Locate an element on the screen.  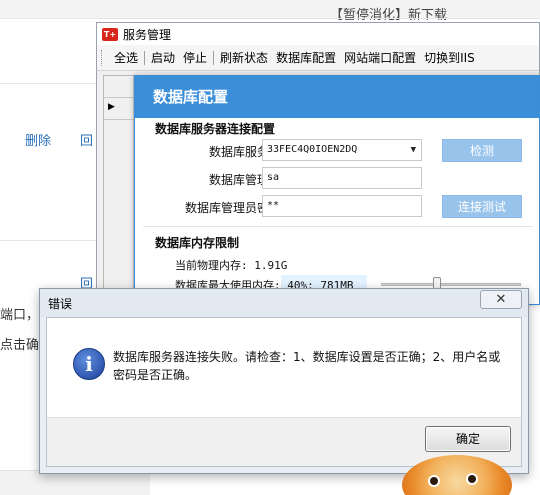
delete-link: 删除 is located at coordinates (38, 139).